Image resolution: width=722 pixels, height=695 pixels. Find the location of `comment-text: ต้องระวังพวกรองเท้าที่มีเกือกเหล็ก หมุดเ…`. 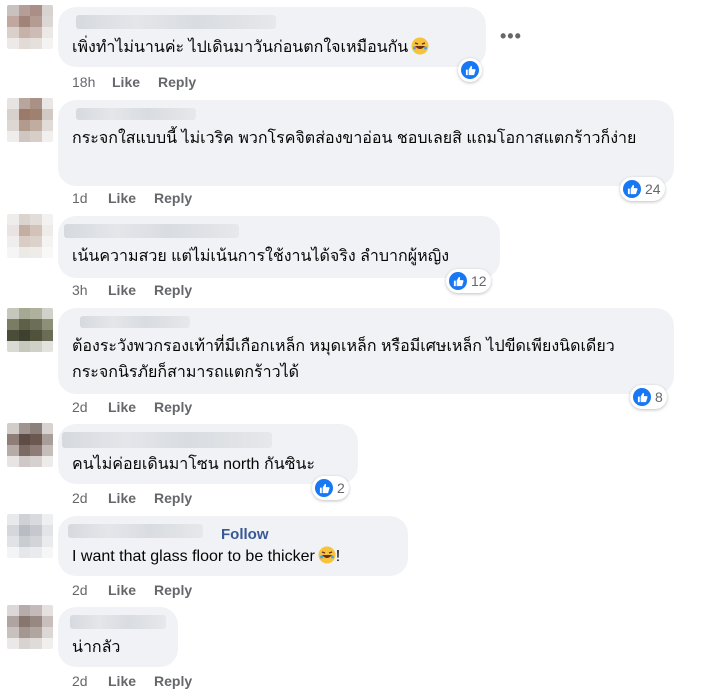

comment-text: ต้องระวังพวกรองเท้าที่มีเกือกเหล็ก หมุดเ… is located at coordinates (343, 359).